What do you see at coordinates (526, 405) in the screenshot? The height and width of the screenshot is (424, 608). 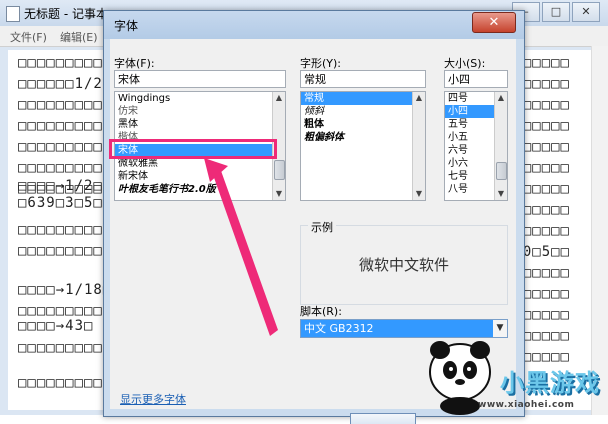 I see `watermark-url: www.xiaohei.com` at bounding box center [526, 405].